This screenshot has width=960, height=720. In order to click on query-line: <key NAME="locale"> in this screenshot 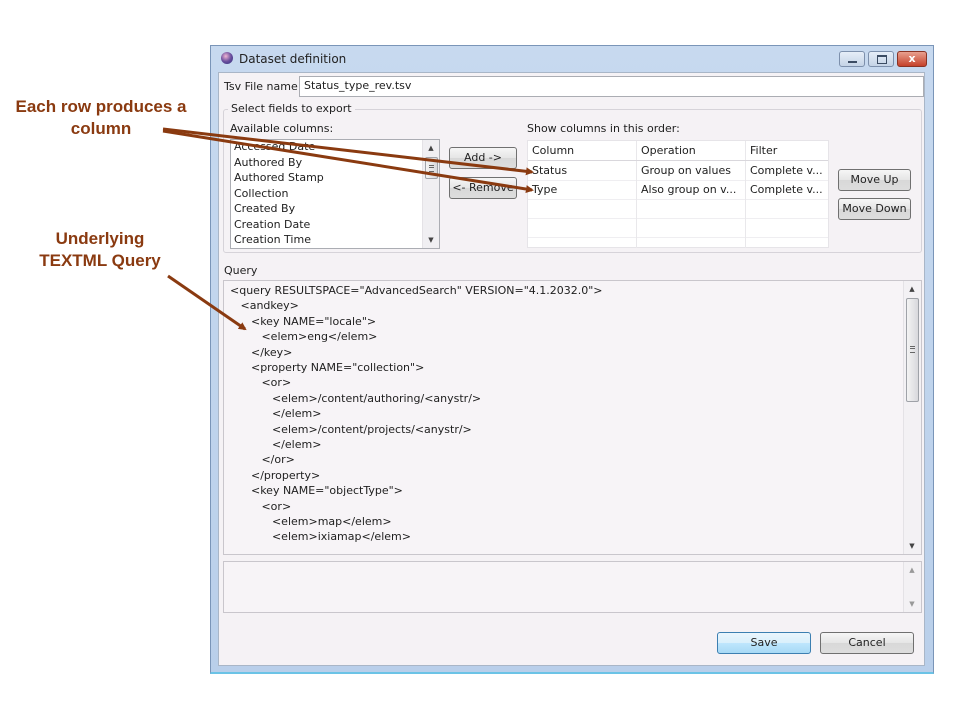, I will do `click(303, 321)`.